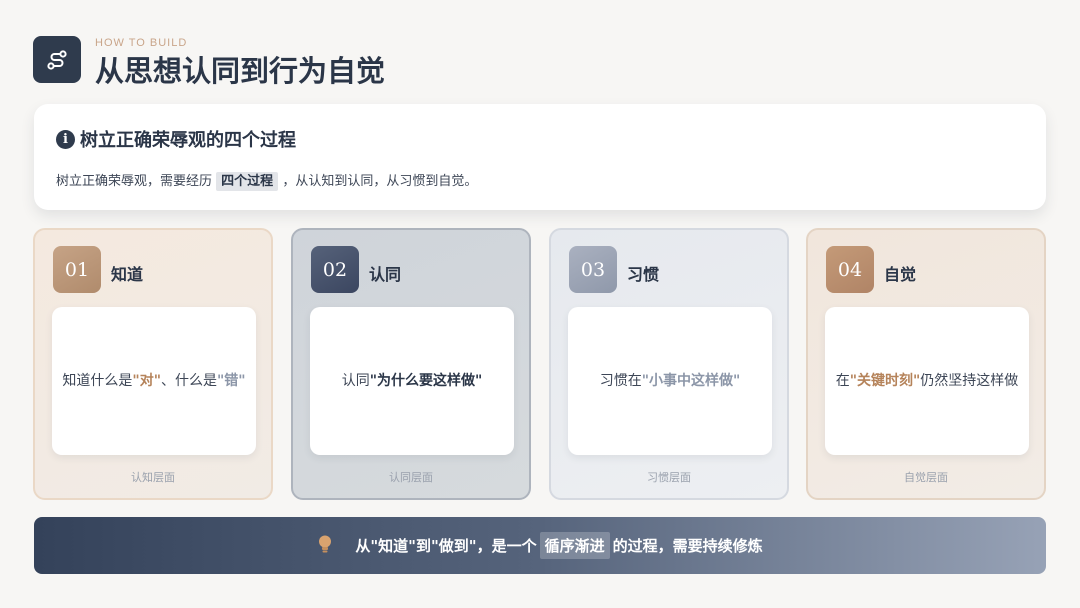 This screenshot has width=1080, height=608. Describe the element at coordinates (620, 381) in the screenshot. I see `stage-text: 习惯在` at that location.